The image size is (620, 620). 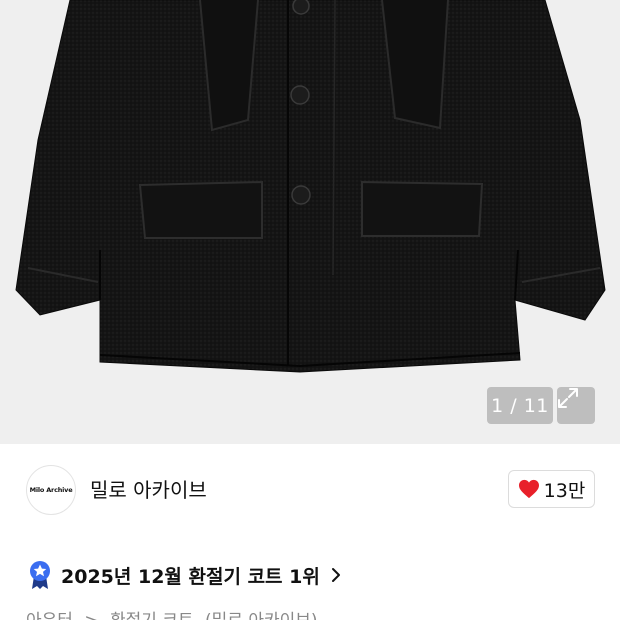 I want to click on expand-arrows-icon, so click(x=568, y=398).